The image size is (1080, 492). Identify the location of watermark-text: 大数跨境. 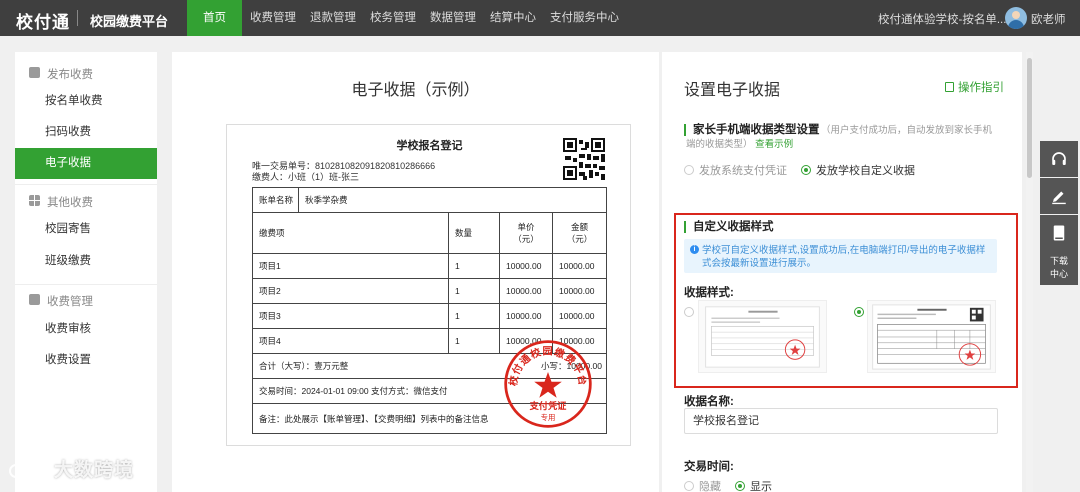
(94, 470).